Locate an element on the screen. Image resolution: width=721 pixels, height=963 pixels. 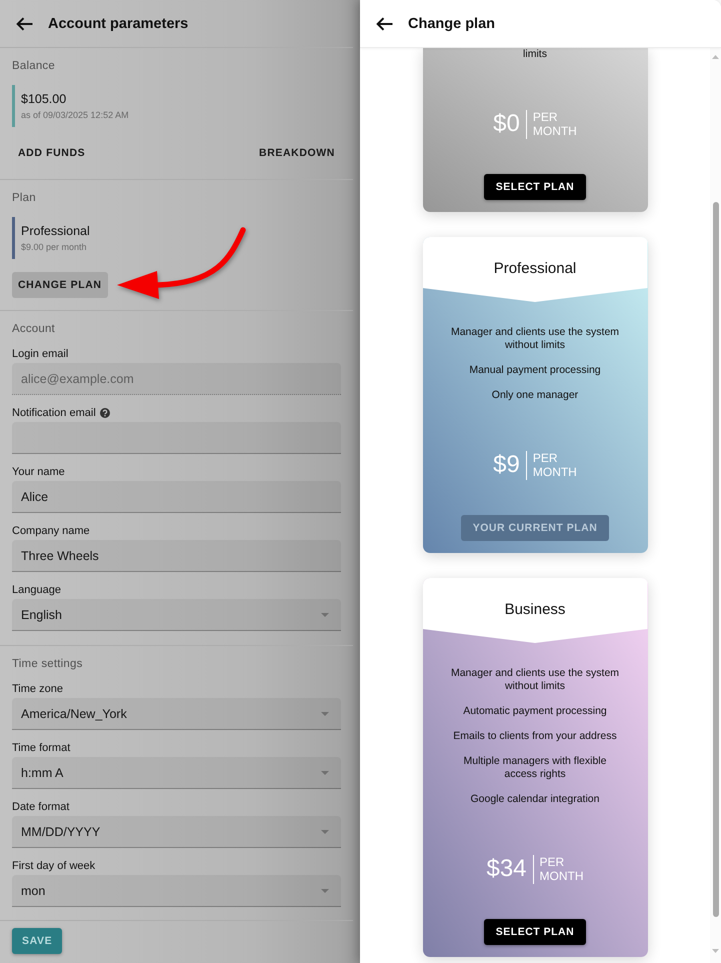
plan-price: $34 is located at coordinates (506, 869).